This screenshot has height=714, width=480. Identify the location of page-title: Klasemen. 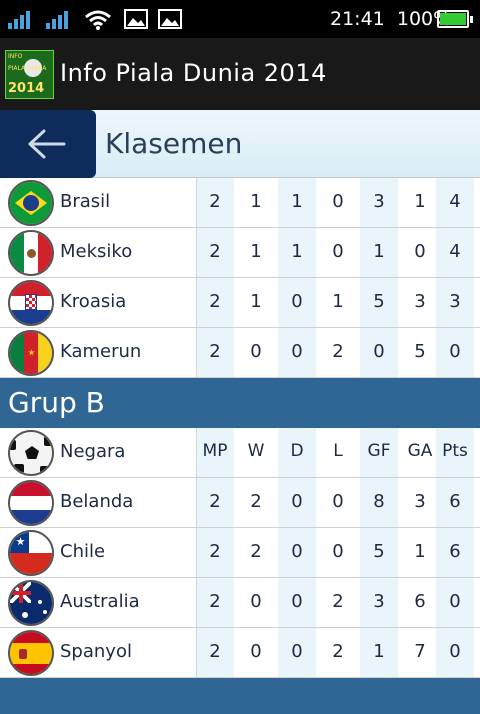
(174, 143).